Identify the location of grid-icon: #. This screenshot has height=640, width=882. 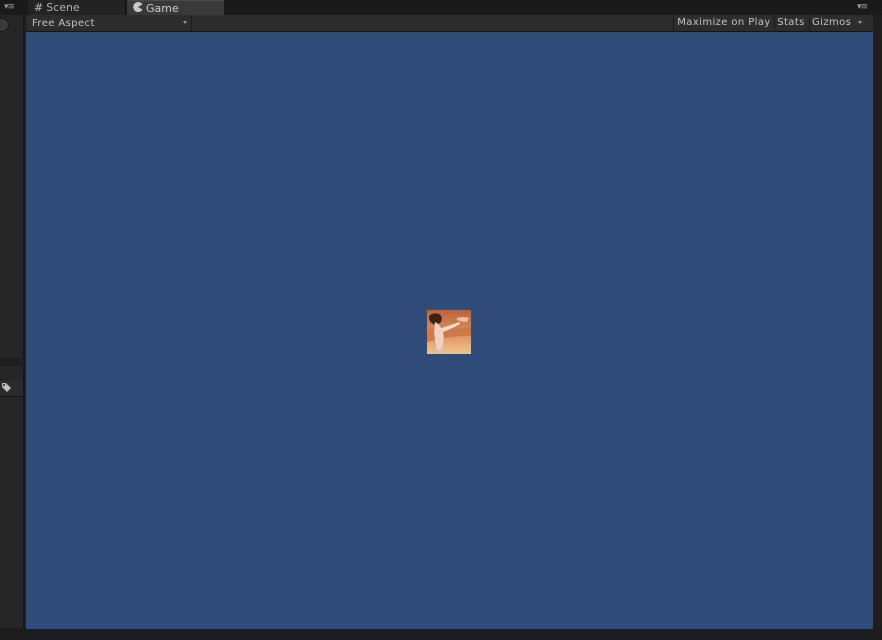
(39, 7).